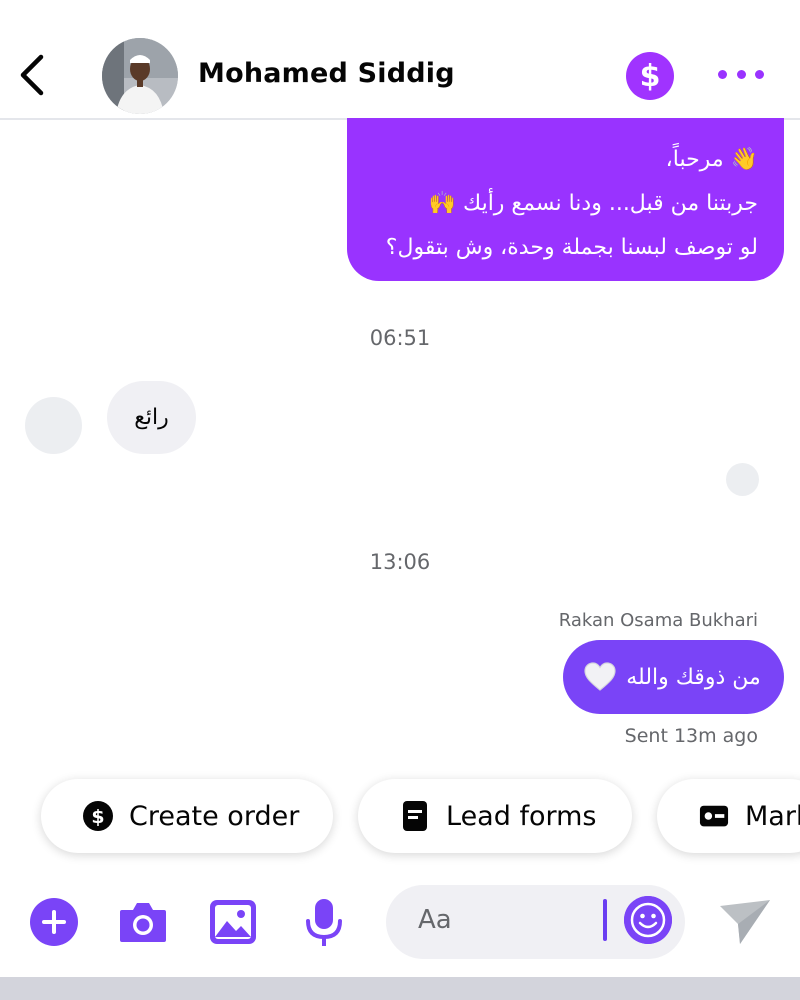  Describe the element at coordinates (693, 677) in the screenshot. I see `message-text: من ذوقك والله` at that location.